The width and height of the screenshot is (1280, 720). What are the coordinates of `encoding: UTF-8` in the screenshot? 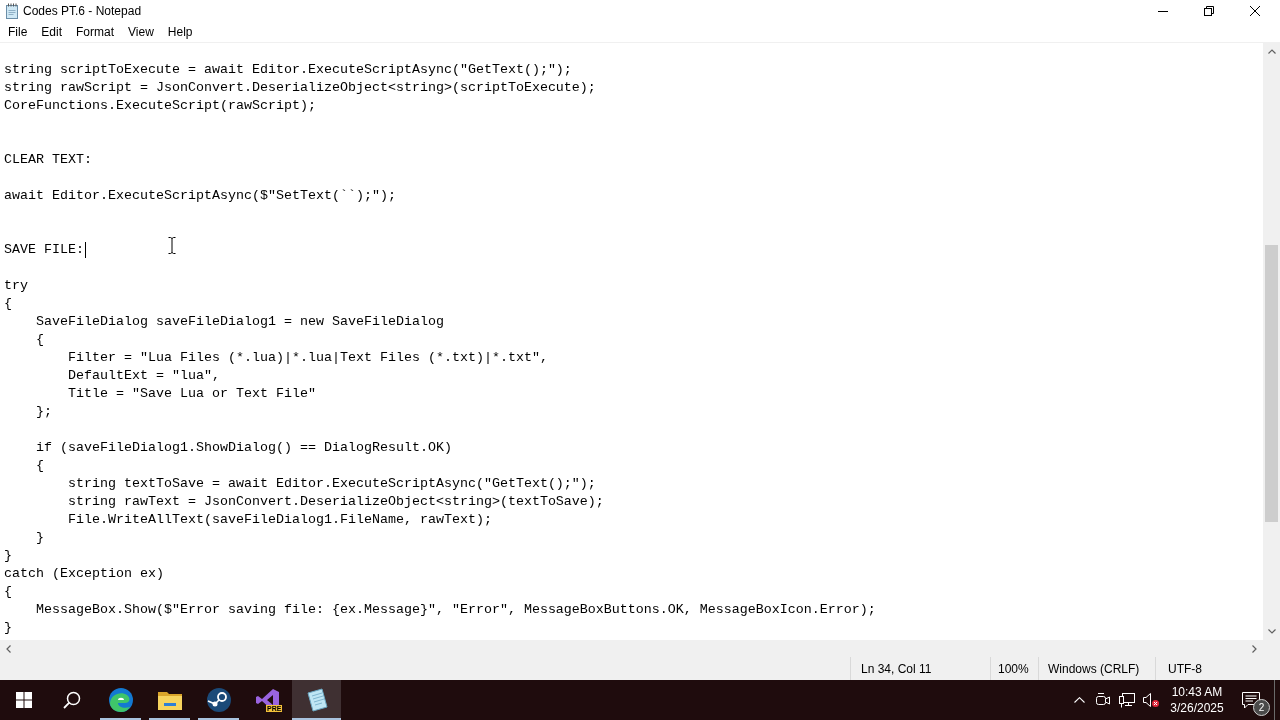 It's located at (1185, 668).